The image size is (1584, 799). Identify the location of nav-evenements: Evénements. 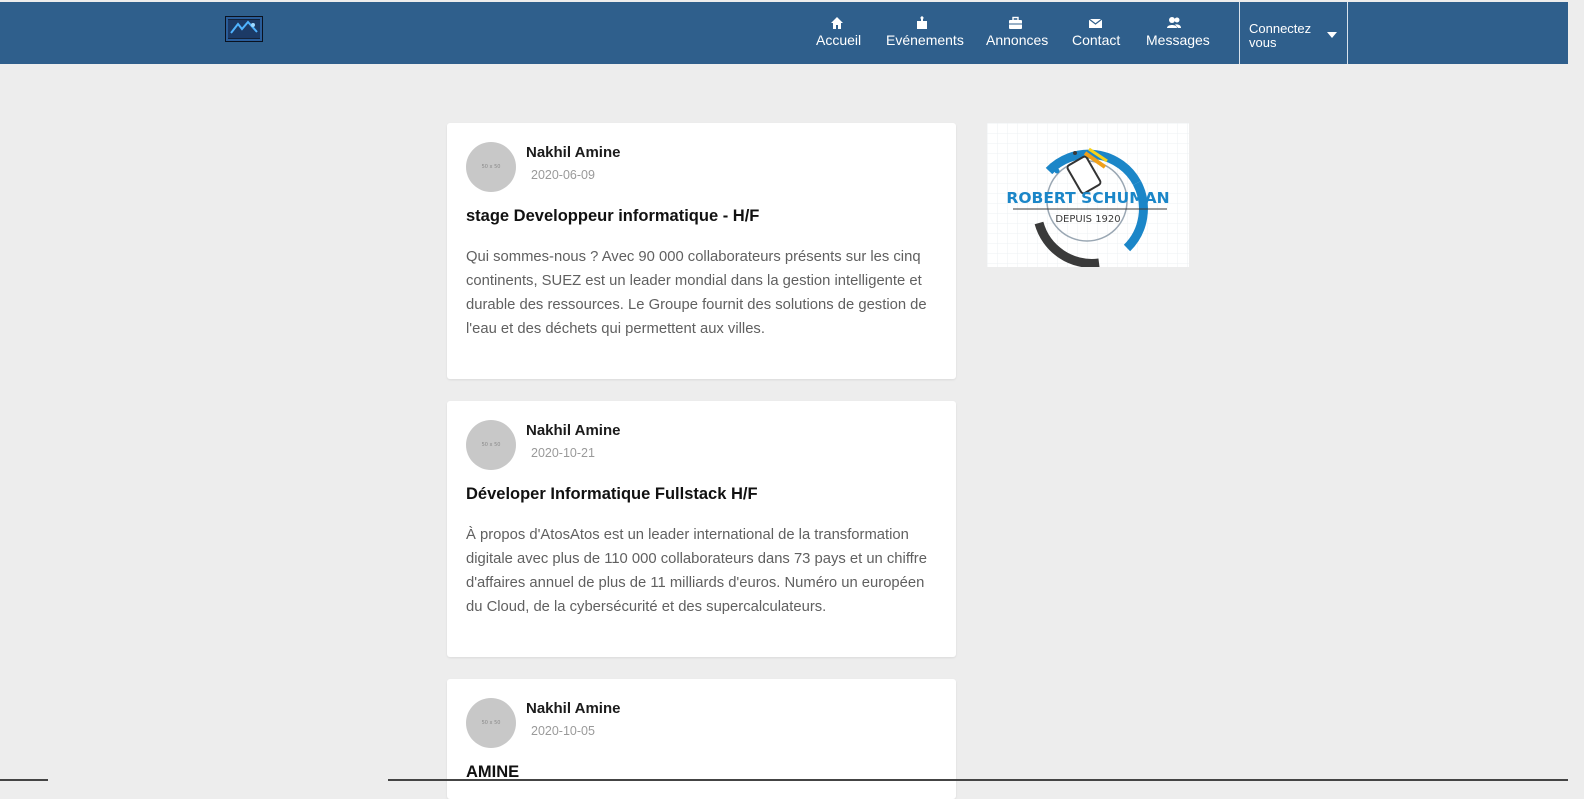
(925, 34).